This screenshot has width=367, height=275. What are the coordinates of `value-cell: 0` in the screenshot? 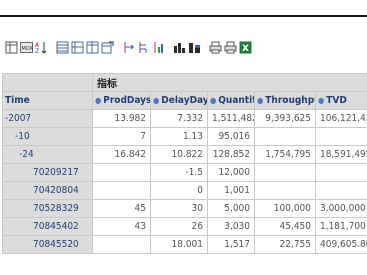 It's located at (179, 190).